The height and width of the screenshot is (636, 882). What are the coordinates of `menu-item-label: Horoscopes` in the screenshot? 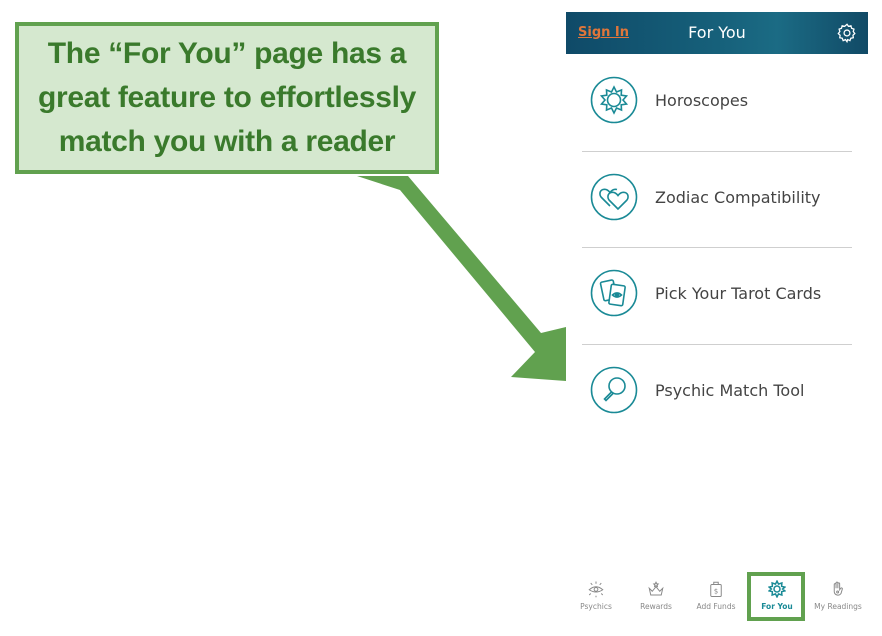 It's located at (702, 100).